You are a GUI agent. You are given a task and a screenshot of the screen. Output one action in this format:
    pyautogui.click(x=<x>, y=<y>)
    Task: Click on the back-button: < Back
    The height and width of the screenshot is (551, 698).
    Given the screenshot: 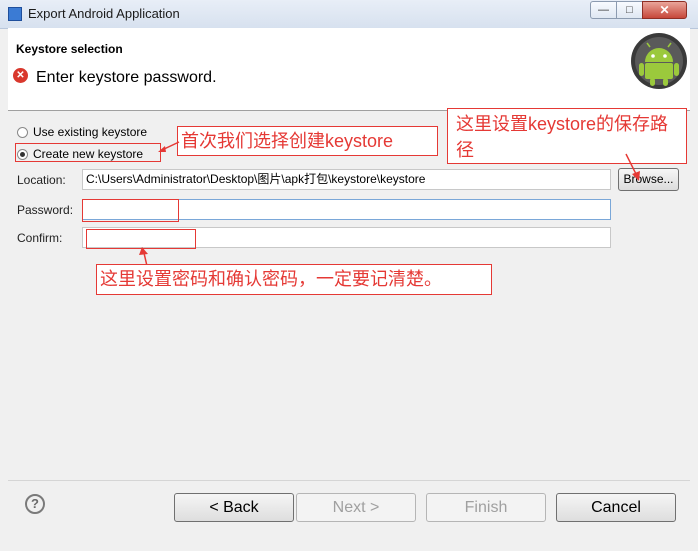 What is the action you would take?
    pyautogui.click(x=234, y=507)
    